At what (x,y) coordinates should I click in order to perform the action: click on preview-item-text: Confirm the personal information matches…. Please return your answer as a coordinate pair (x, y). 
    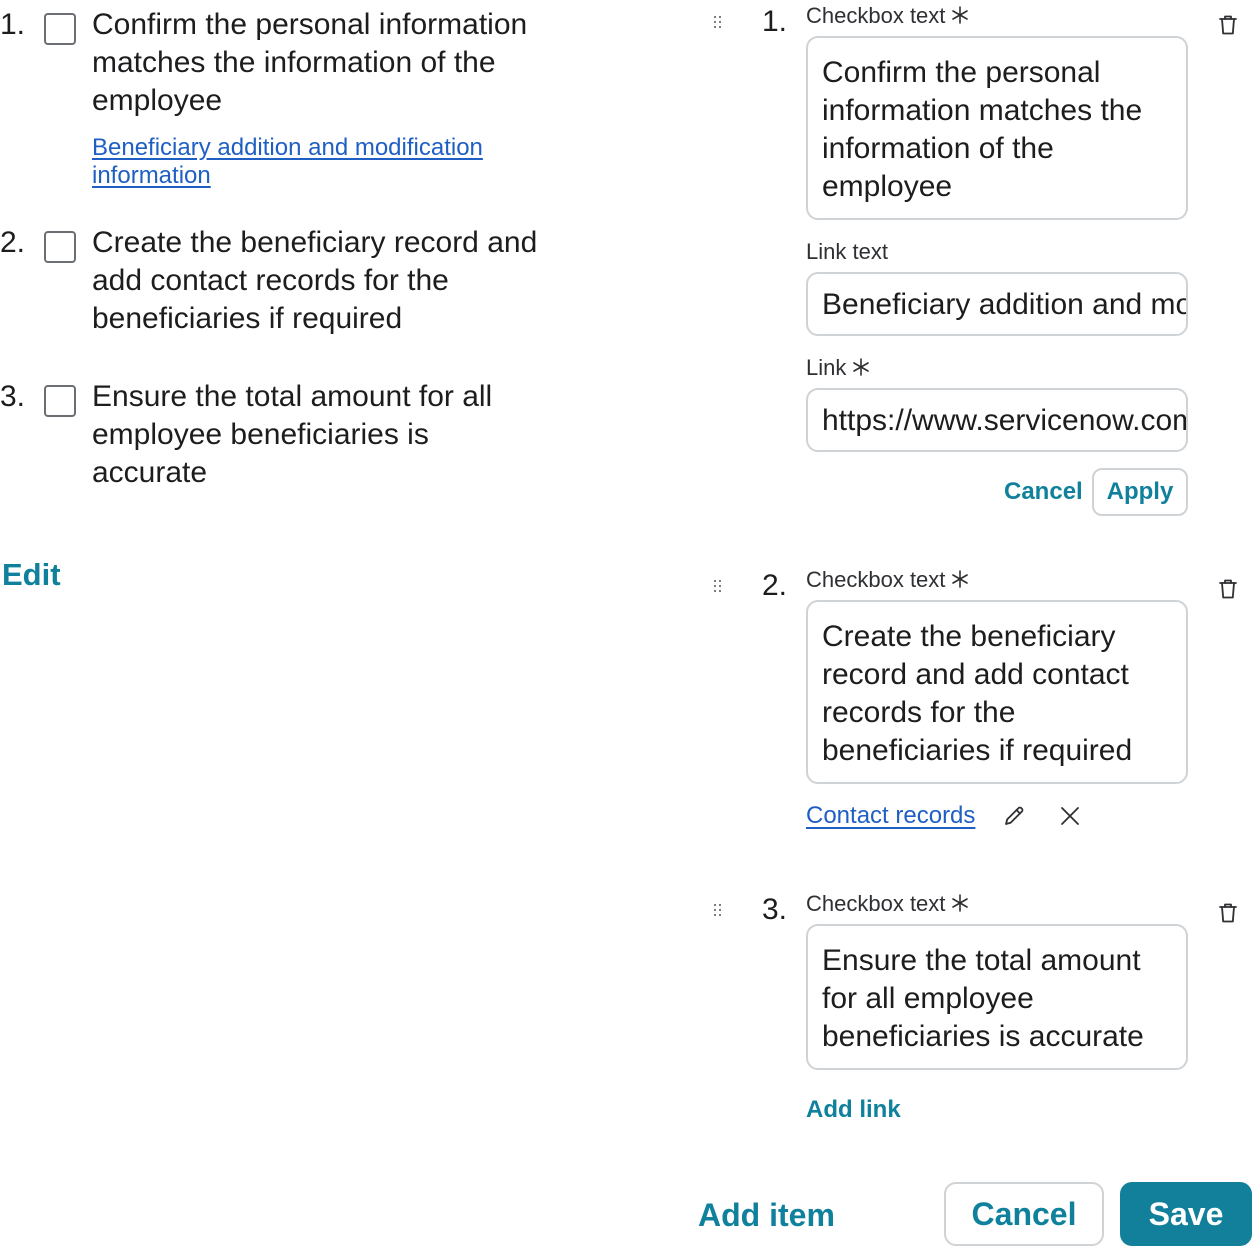
    Looking at the image, I should click on (310, 62).